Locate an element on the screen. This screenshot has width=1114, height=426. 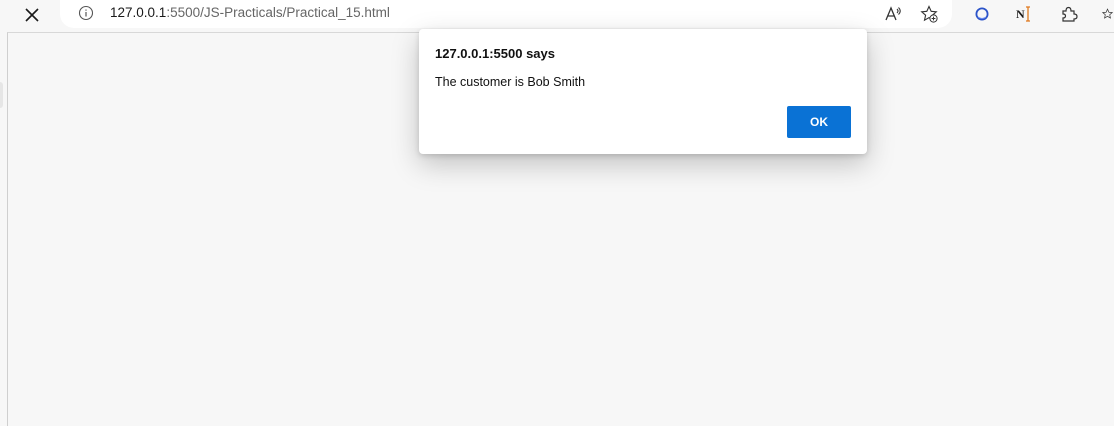
sidebar-handle is located at coordinates (1, 95).